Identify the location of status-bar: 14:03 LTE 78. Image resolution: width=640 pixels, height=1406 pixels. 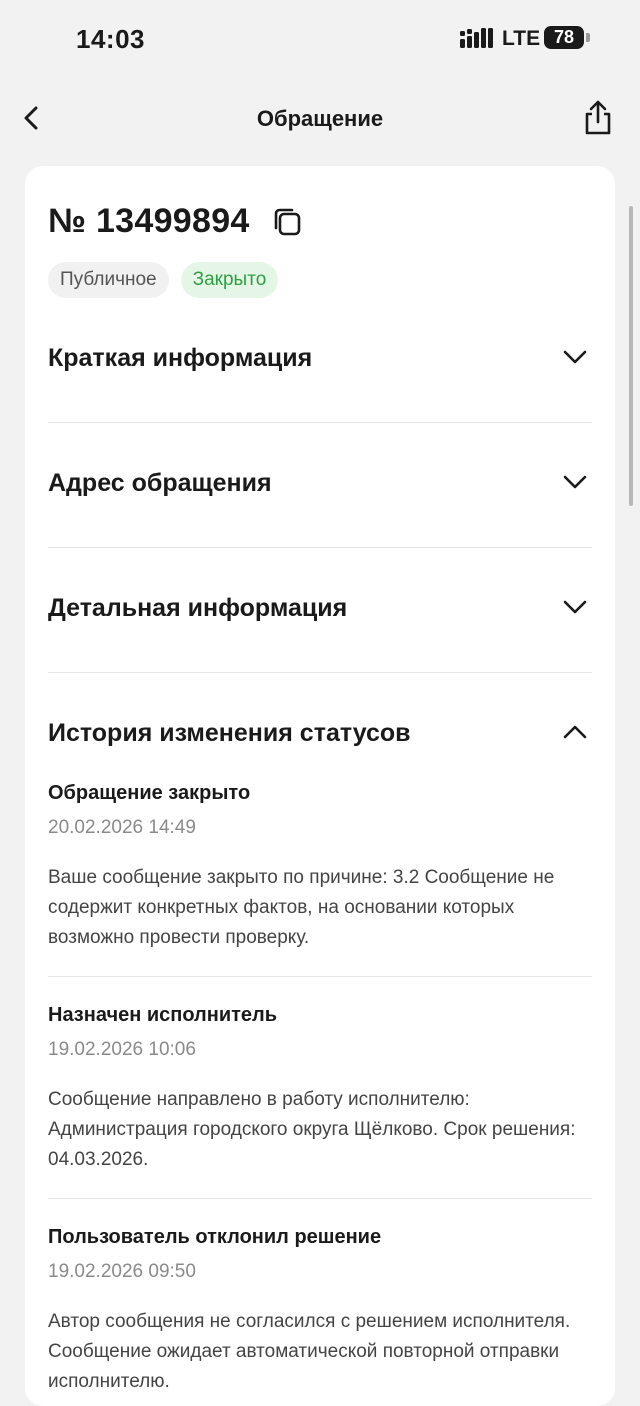
(320, 39).